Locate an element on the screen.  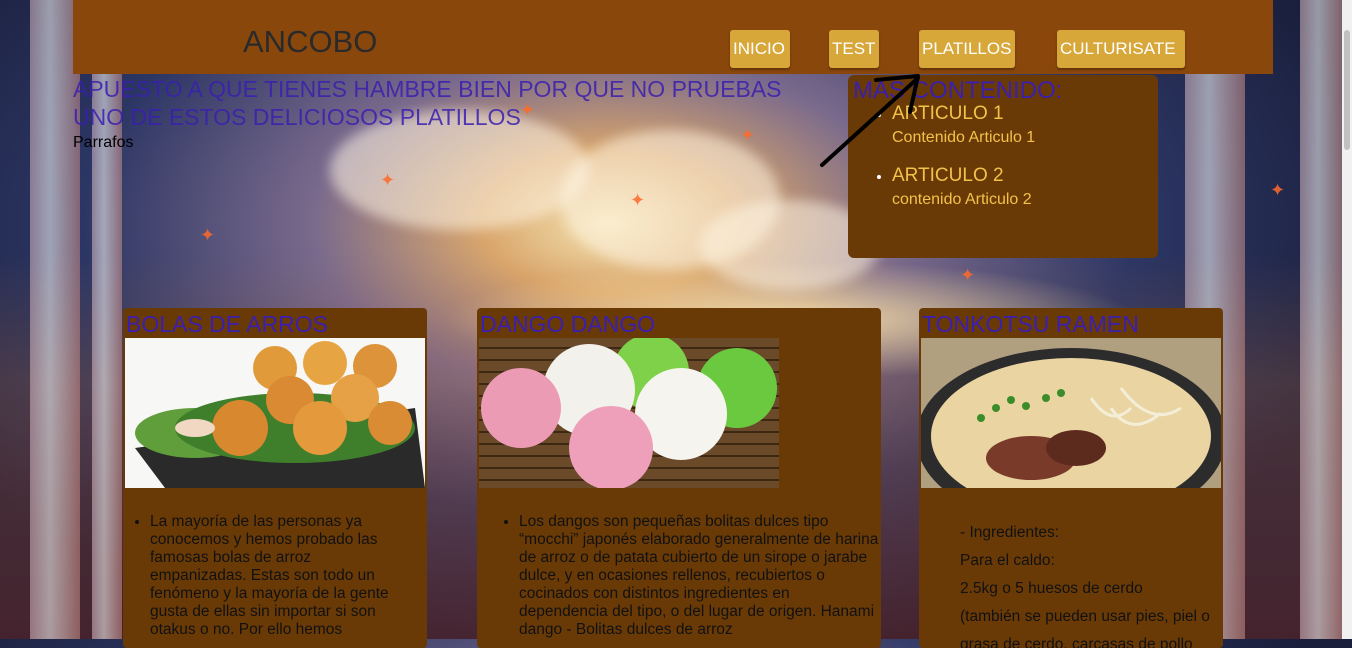
list-item: ARTICULO 2 contenido Articulo 2 is located at coordinates (963, 187).